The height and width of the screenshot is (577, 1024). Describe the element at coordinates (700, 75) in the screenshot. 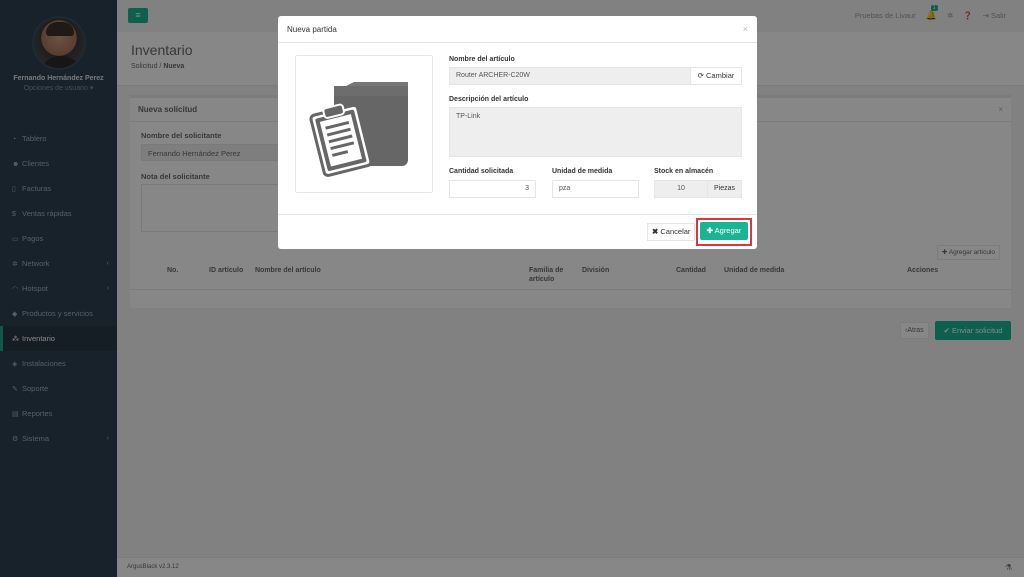

I see `refresh-icon: ⟳` at that location.